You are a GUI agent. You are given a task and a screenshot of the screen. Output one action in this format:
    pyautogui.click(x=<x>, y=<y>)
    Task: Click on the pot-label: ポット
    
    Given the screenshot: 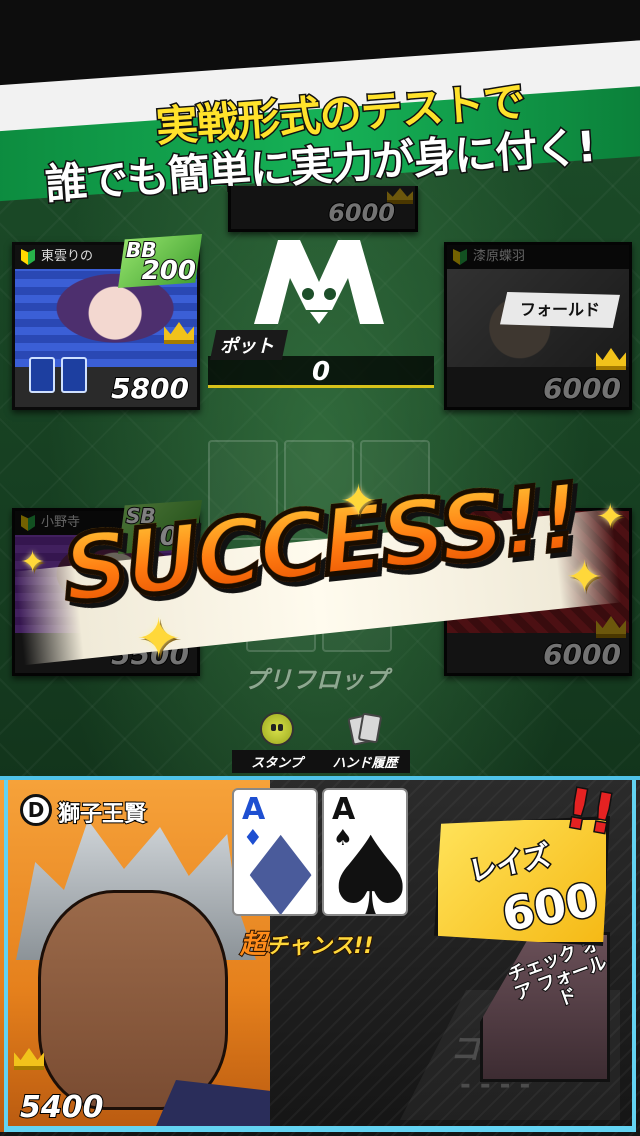 What is the action you would take?
    pyautogui.click(x=249, y=345)
    